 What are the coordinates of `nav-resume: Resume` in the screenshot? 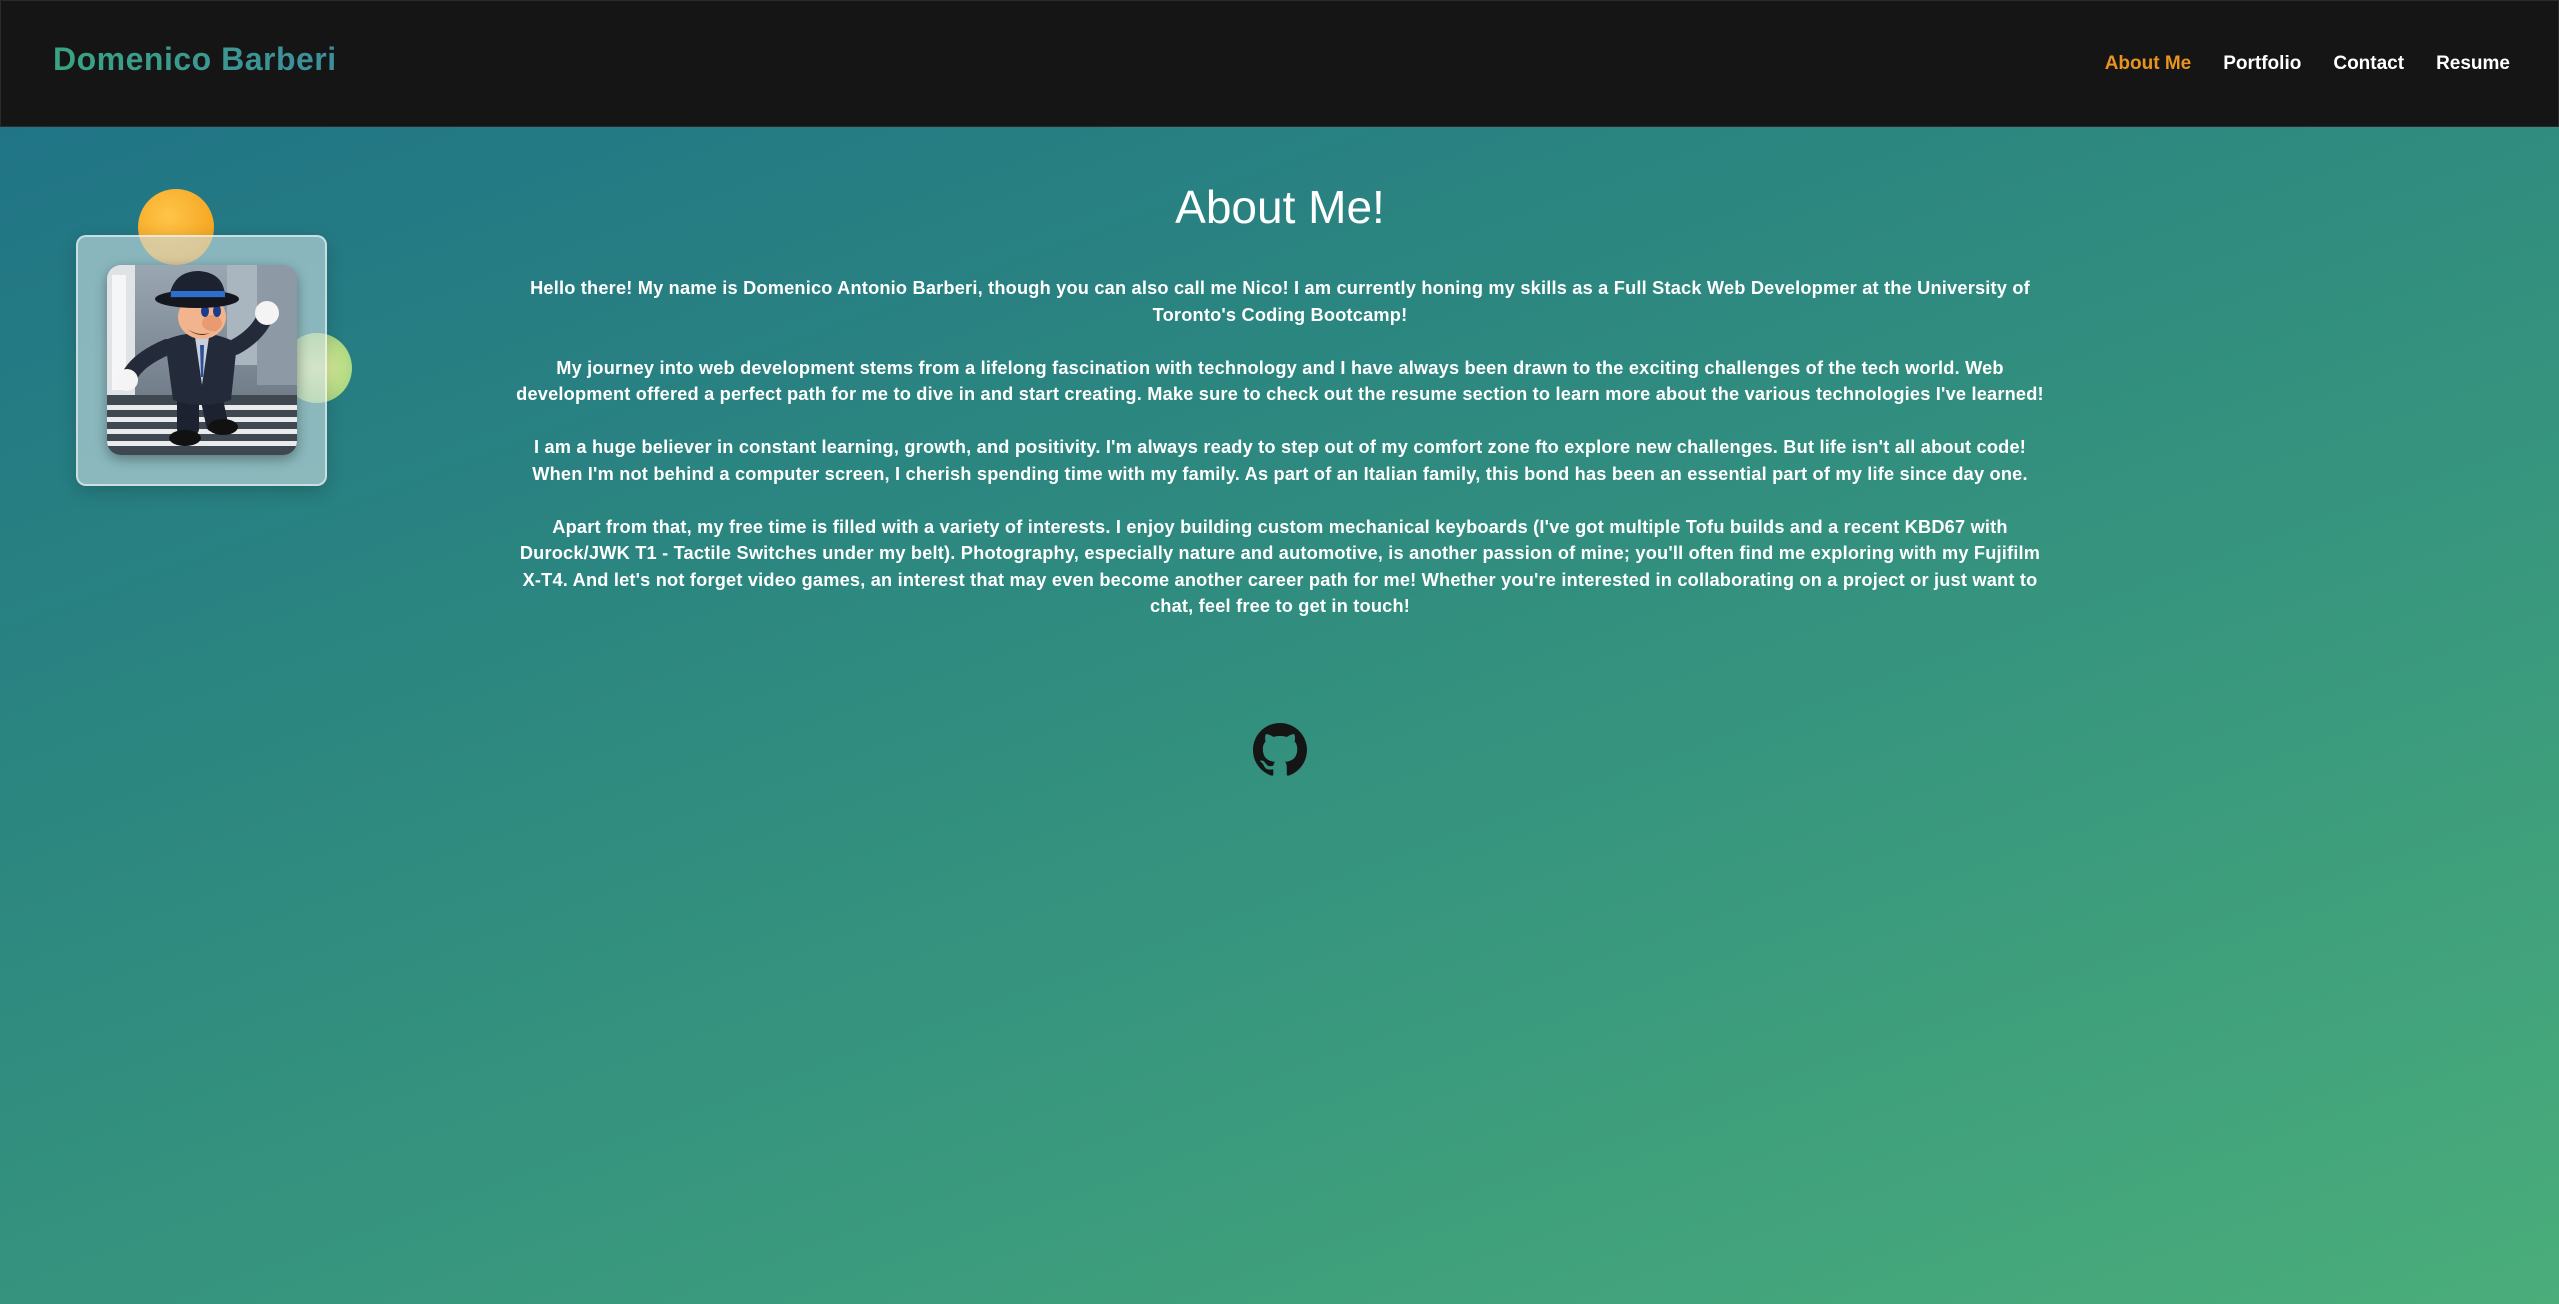 It's located at (2473, 64).